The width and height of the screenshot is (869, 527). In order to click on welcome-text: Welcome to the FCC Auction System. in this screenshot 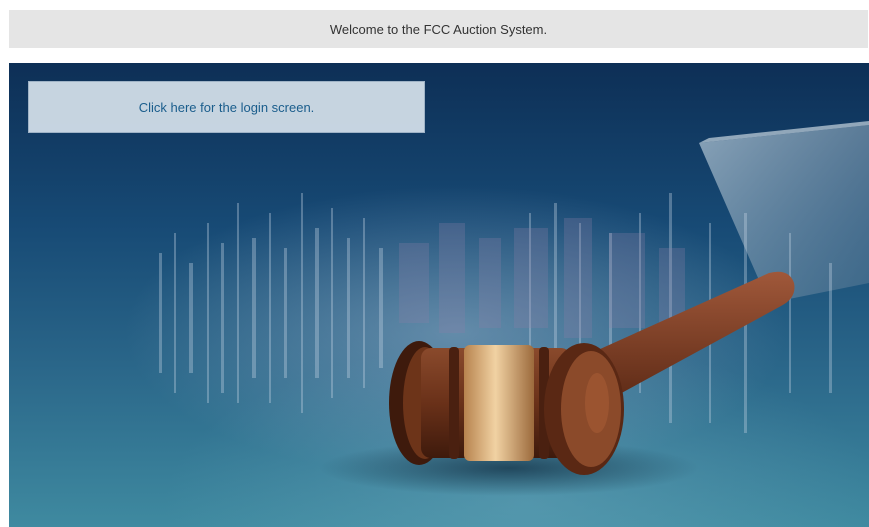, I will do `click(438, 29)`.